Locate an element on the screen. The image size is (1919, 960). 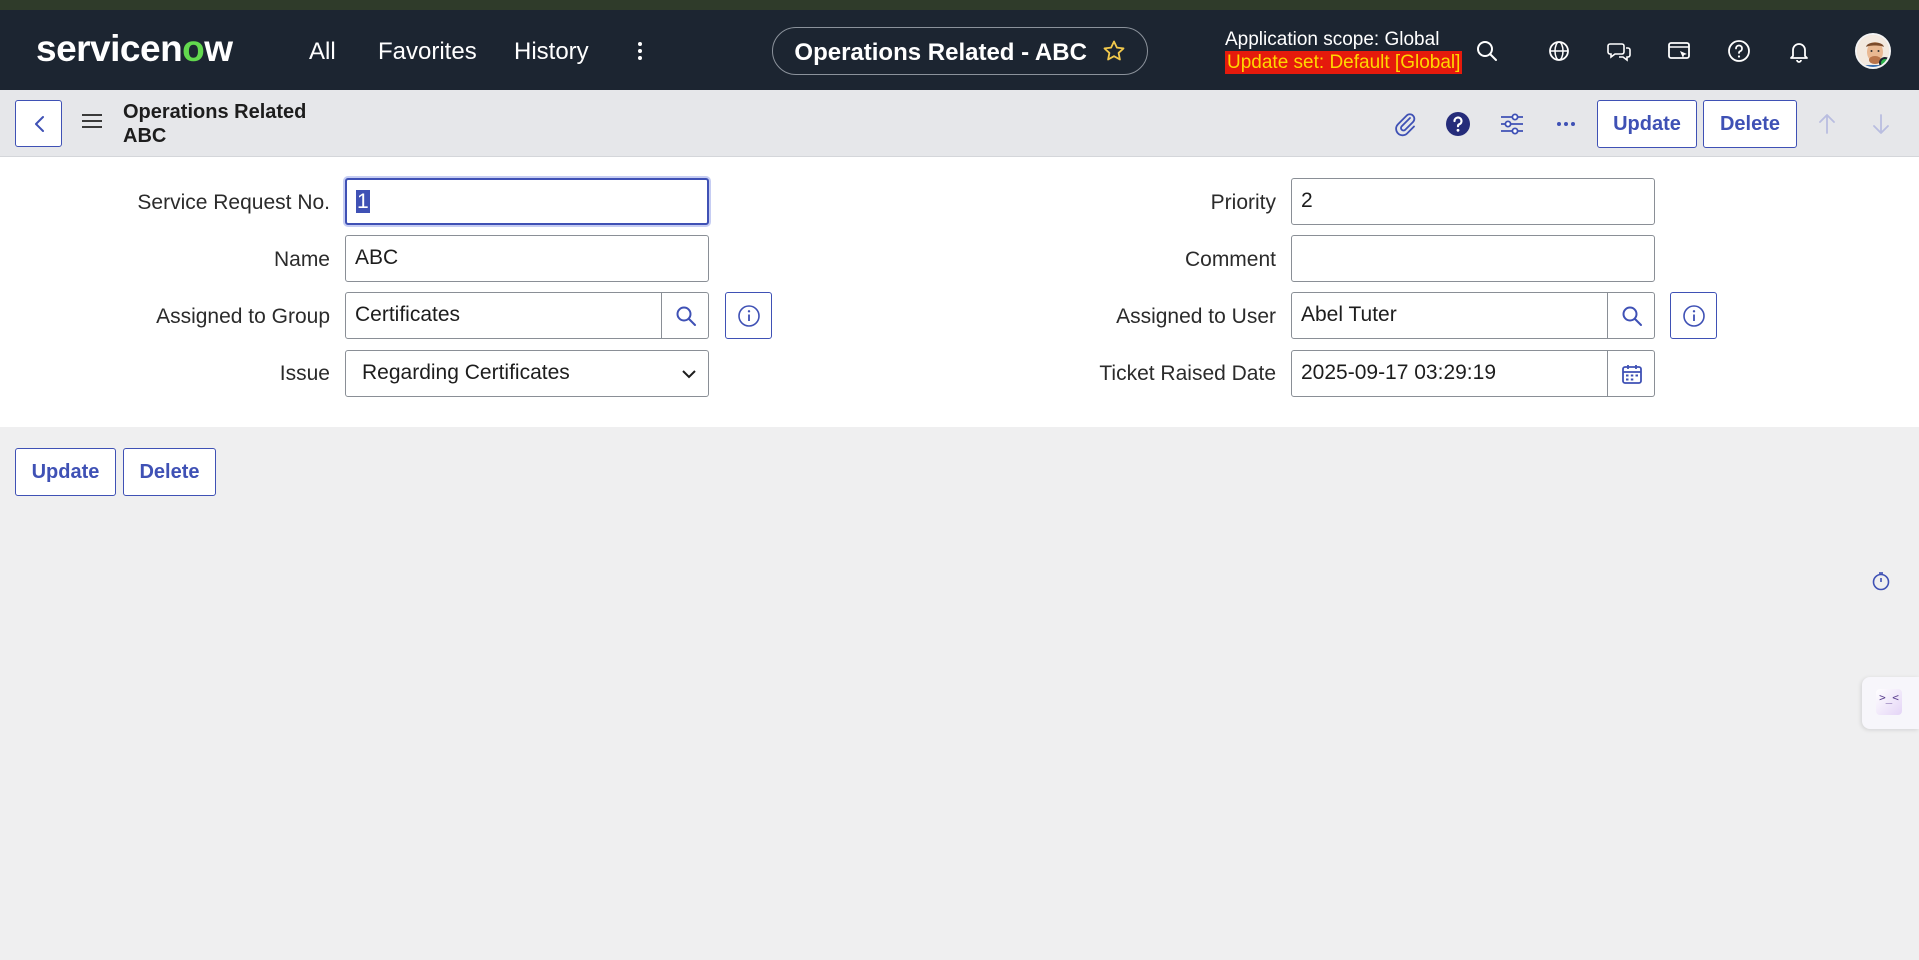
screen-share-icon is located at coordinates (1679, 51).